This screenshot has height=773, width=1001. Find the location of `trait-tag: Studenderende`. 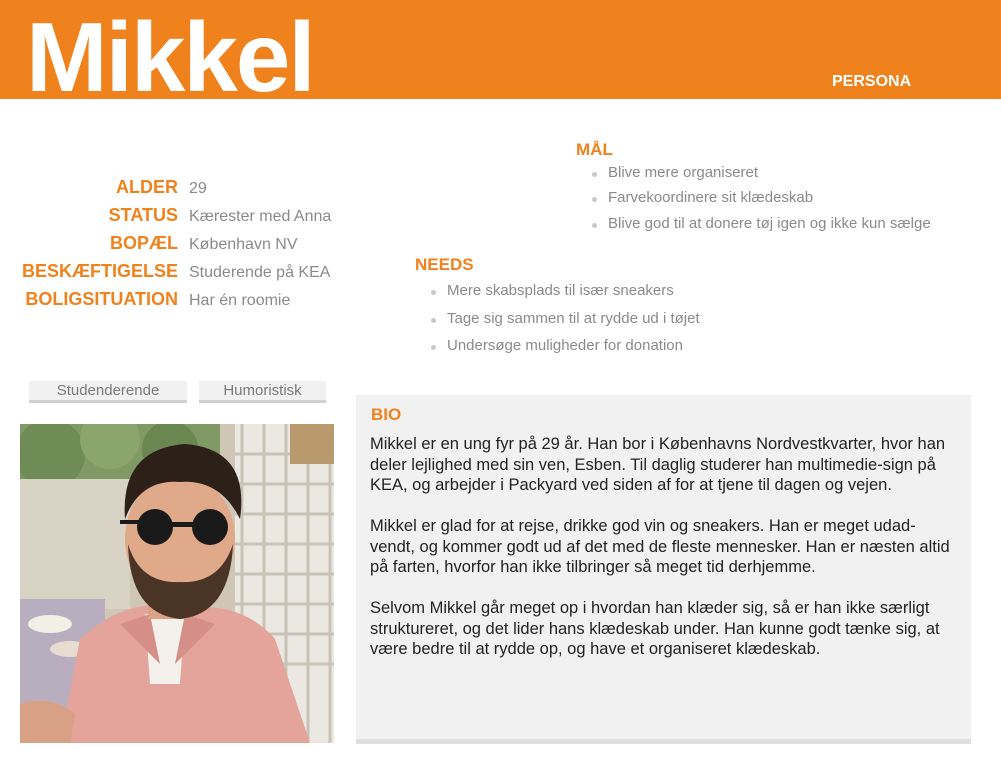

trait-tag: Studenderende is located at coordinates (108, 392).